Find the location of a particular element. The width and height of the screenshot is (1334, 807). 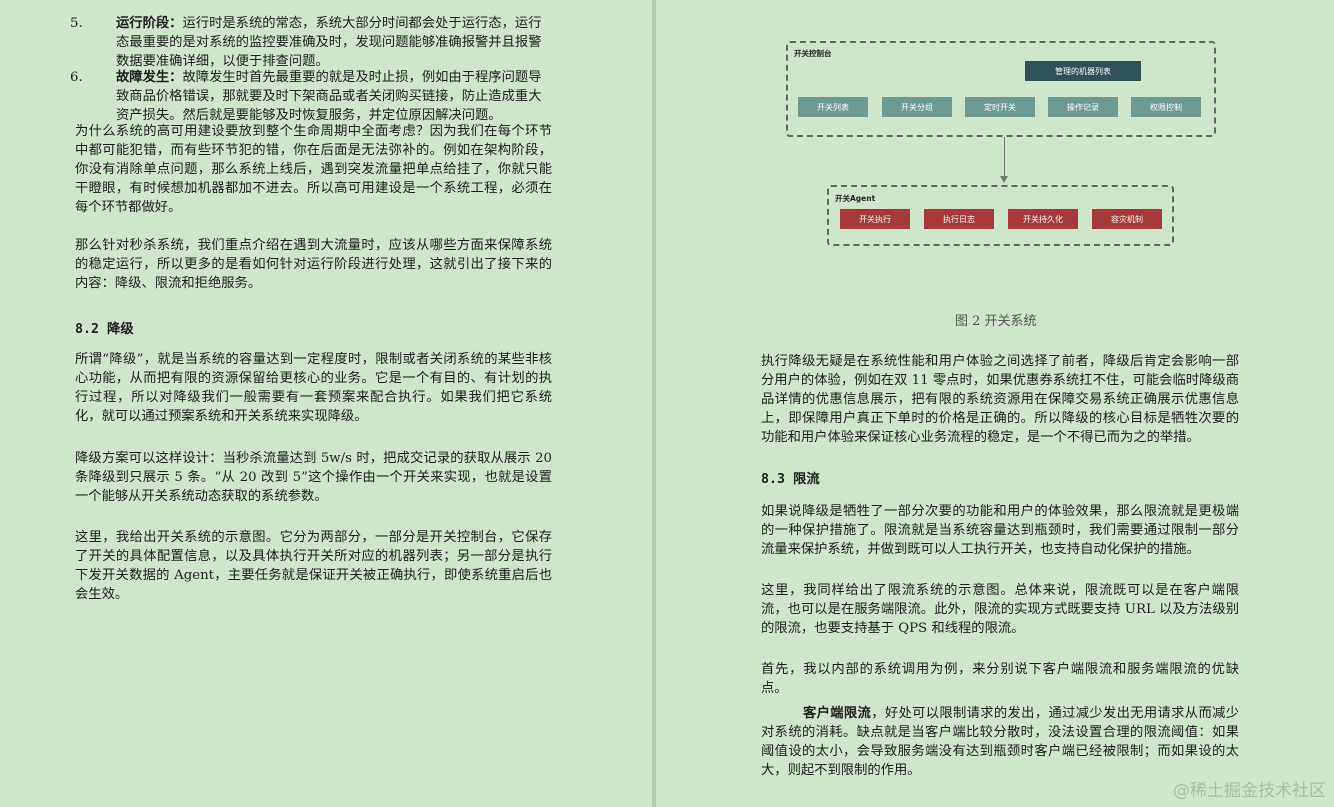

console-node: 权限控制 is located at coordinates (1166, 107).